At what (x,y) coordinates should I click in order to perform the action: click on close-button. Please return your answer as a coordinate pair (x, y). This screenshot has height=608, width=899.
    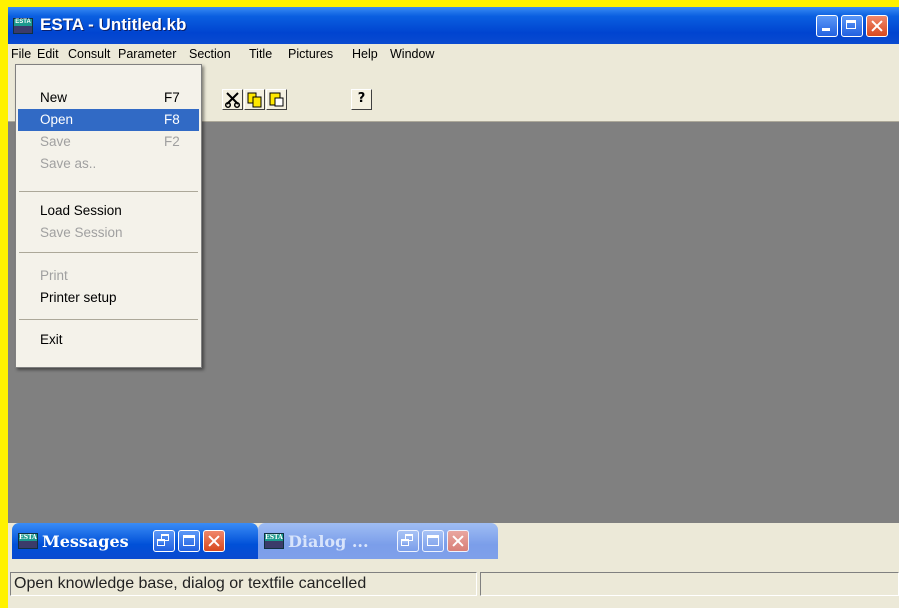
    Looking at the image, I should click on (877, 26).